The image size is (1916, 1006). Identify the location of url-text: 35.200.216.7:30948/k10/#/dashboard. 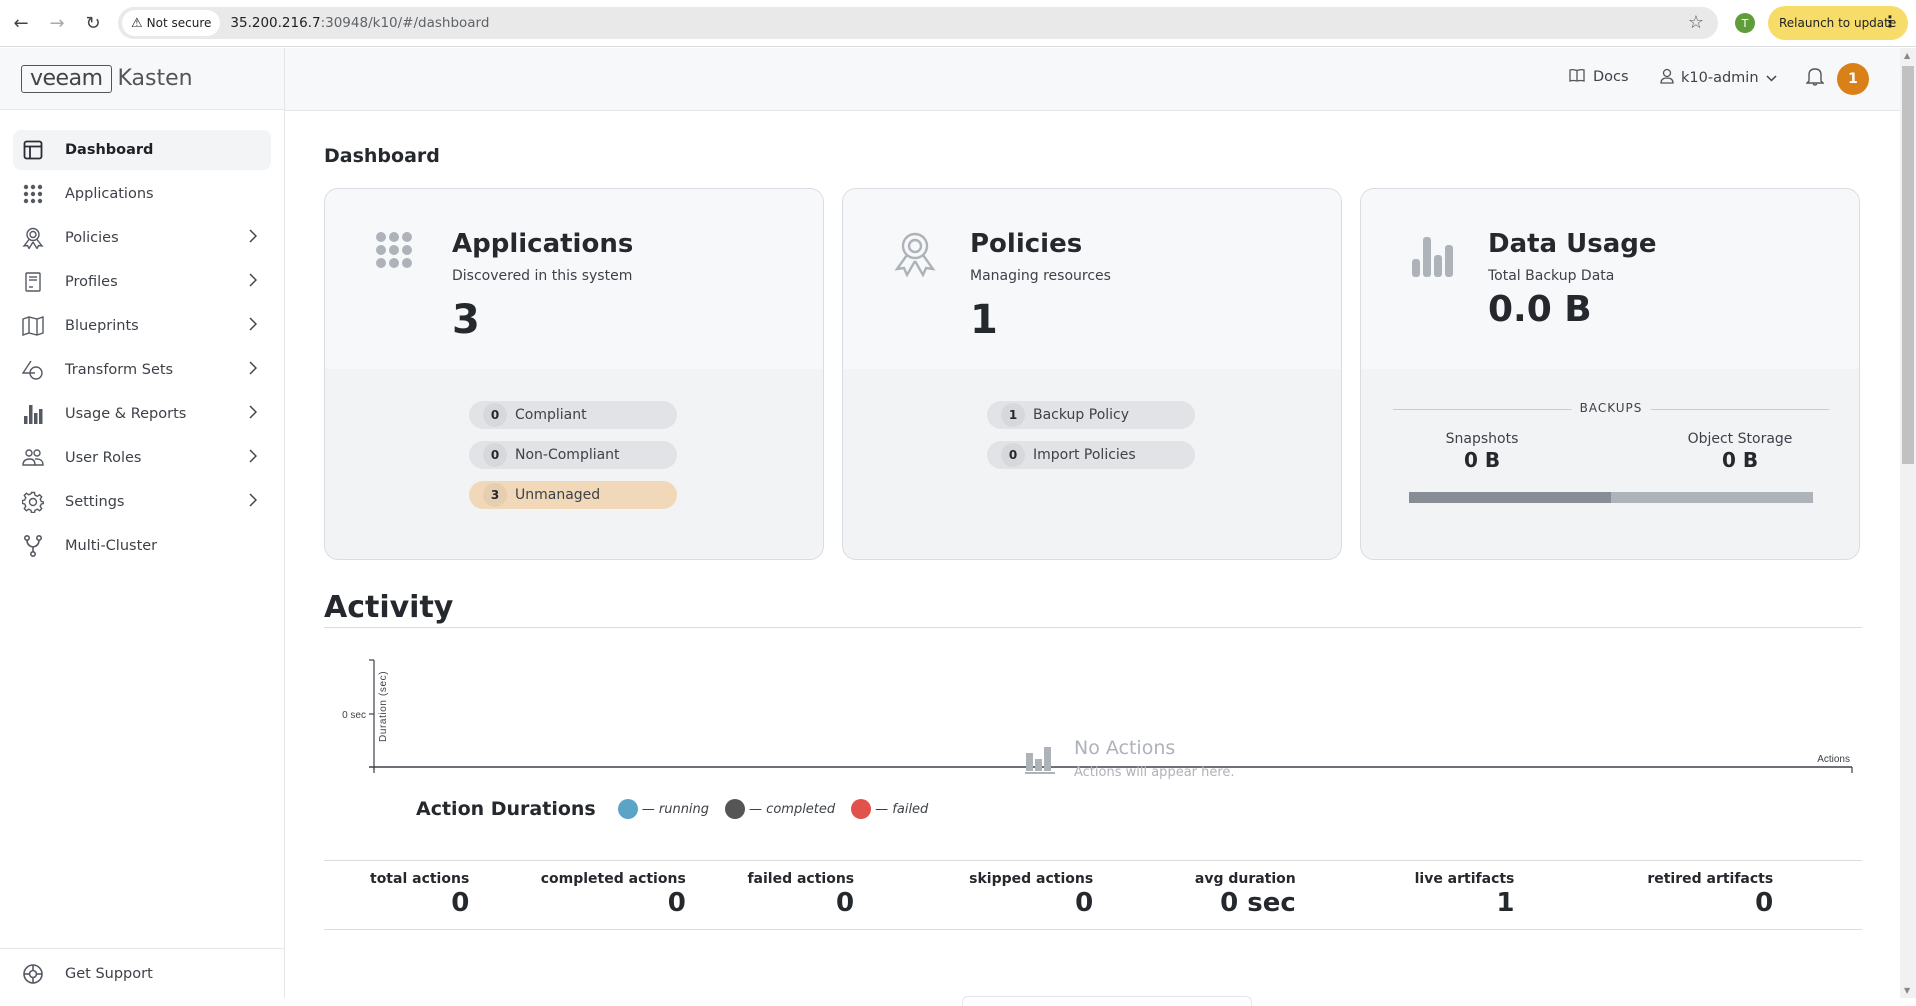
(359, 23).